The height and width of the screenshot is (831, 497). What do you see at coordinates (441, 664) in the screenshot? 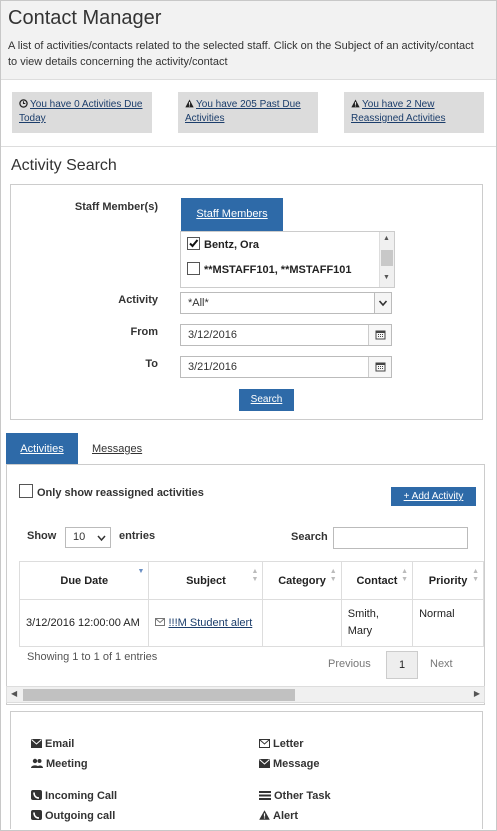
I see `next-page-button: Next` at bounding box center [441, 664].